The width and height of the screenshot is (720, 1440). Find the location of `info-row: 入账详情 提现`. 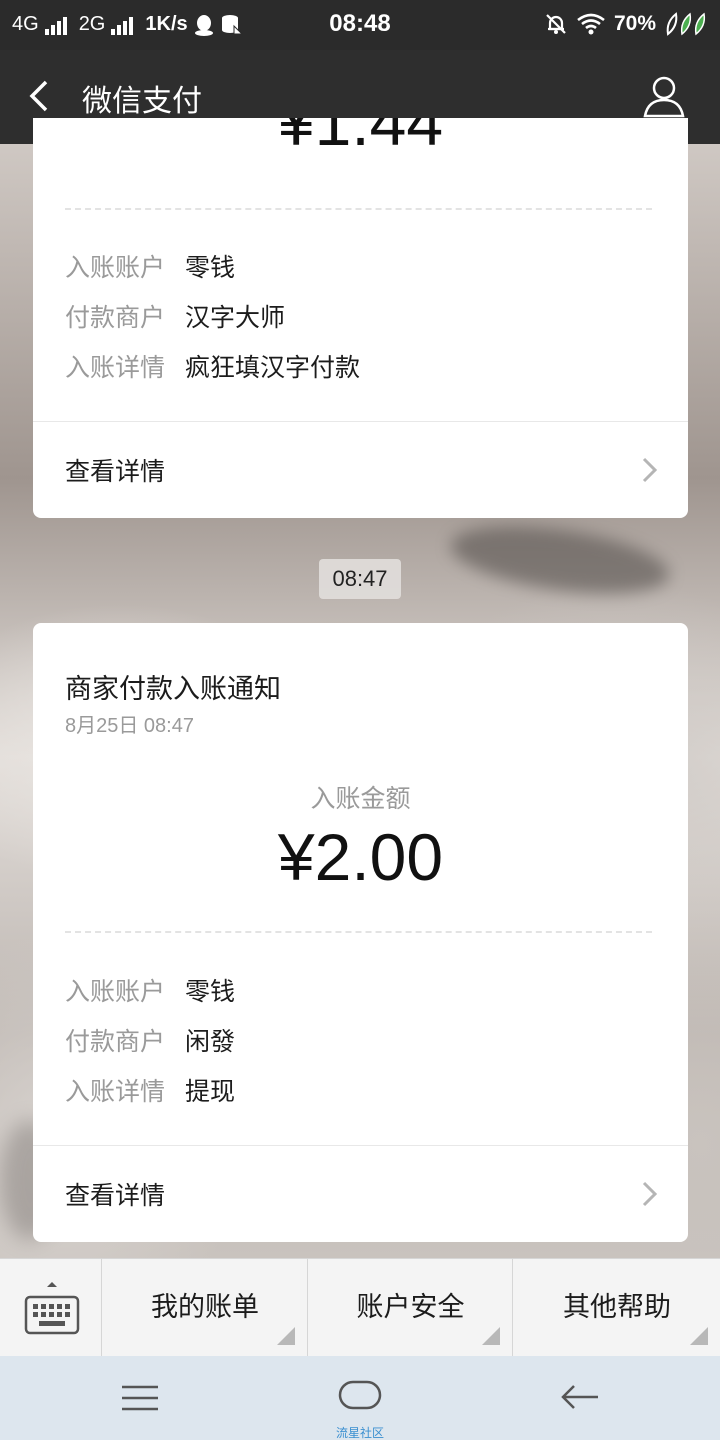

info-row: 入账详情 提现 is located at coordinates (150, 1090).